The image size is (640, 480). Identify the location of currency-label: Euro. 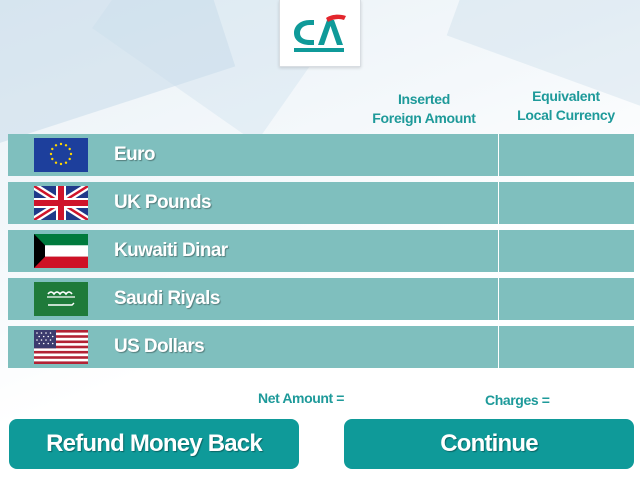
(134, 154).